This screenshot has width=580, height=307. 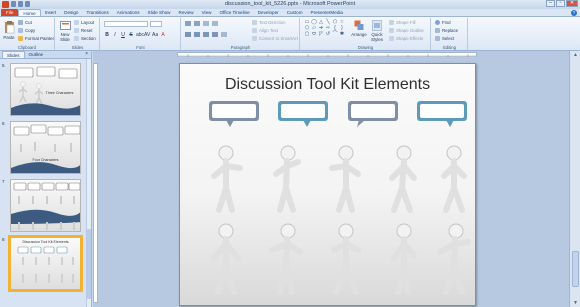 What do you see at coordinates (188, 34) in the screenshot?
I see `align-left-icon` at bounding box center [188, 34].